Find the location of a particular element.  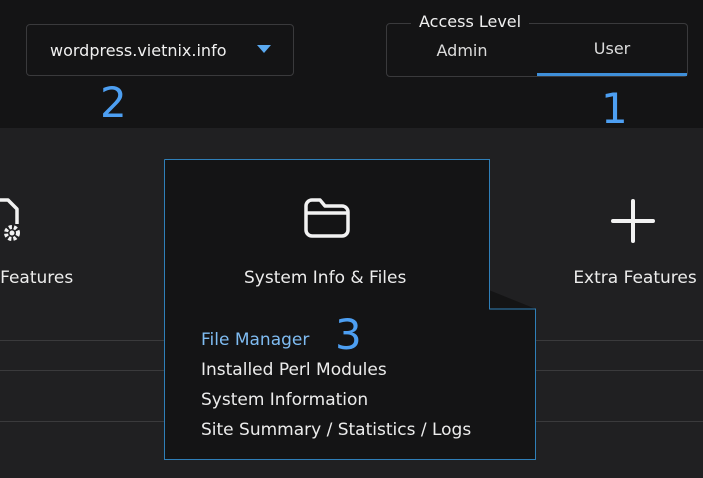

access-level-user: User is located at coordinates (612, 50).